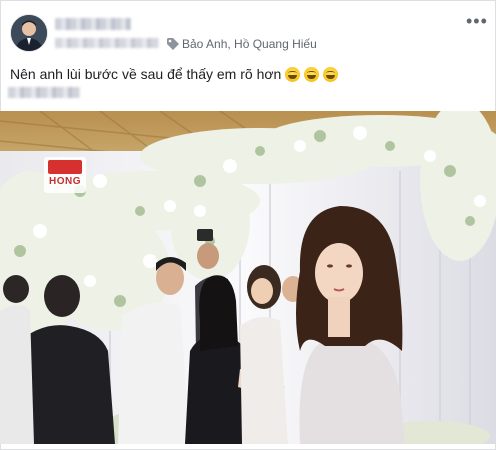 The width and height of the screenshot is (496, 450). Describe the element at coordinates (477, 21) in the screenshot. I see `more-options-icon: •••` at that location.